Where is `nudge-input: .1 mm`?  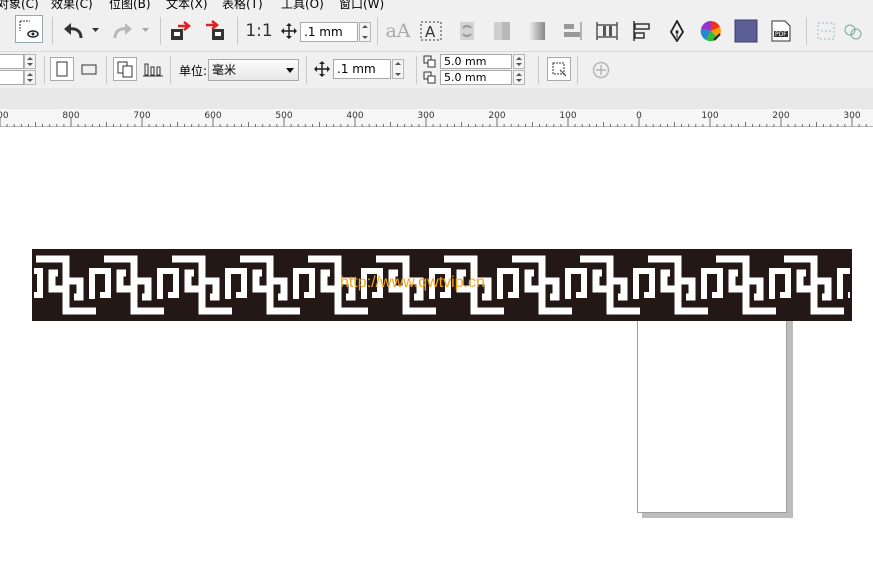 nudge-input: .1 mm is located at coordinates (362, 69).